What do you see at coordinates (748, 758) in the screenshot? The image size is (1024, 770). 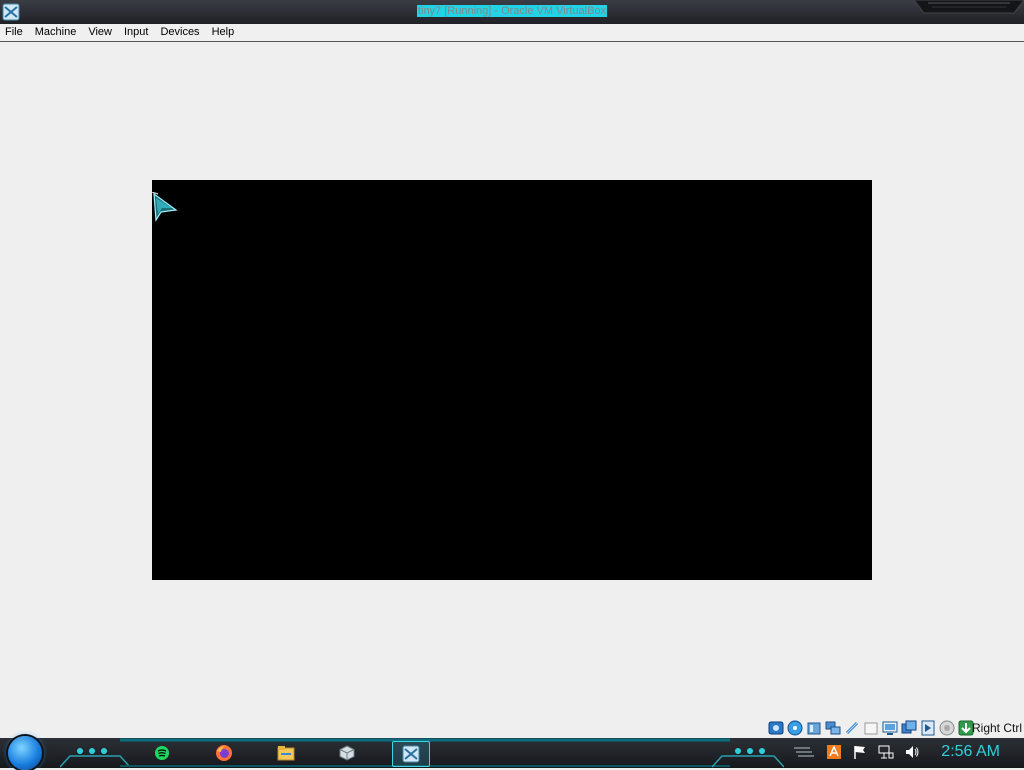 I see `taskbar-decoration-right` at bounding box center [748, 758].